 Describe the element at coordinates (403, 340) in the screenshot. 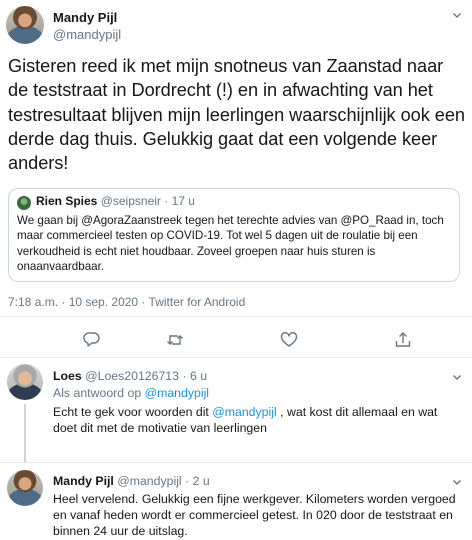

I see `share-icon` at that location.